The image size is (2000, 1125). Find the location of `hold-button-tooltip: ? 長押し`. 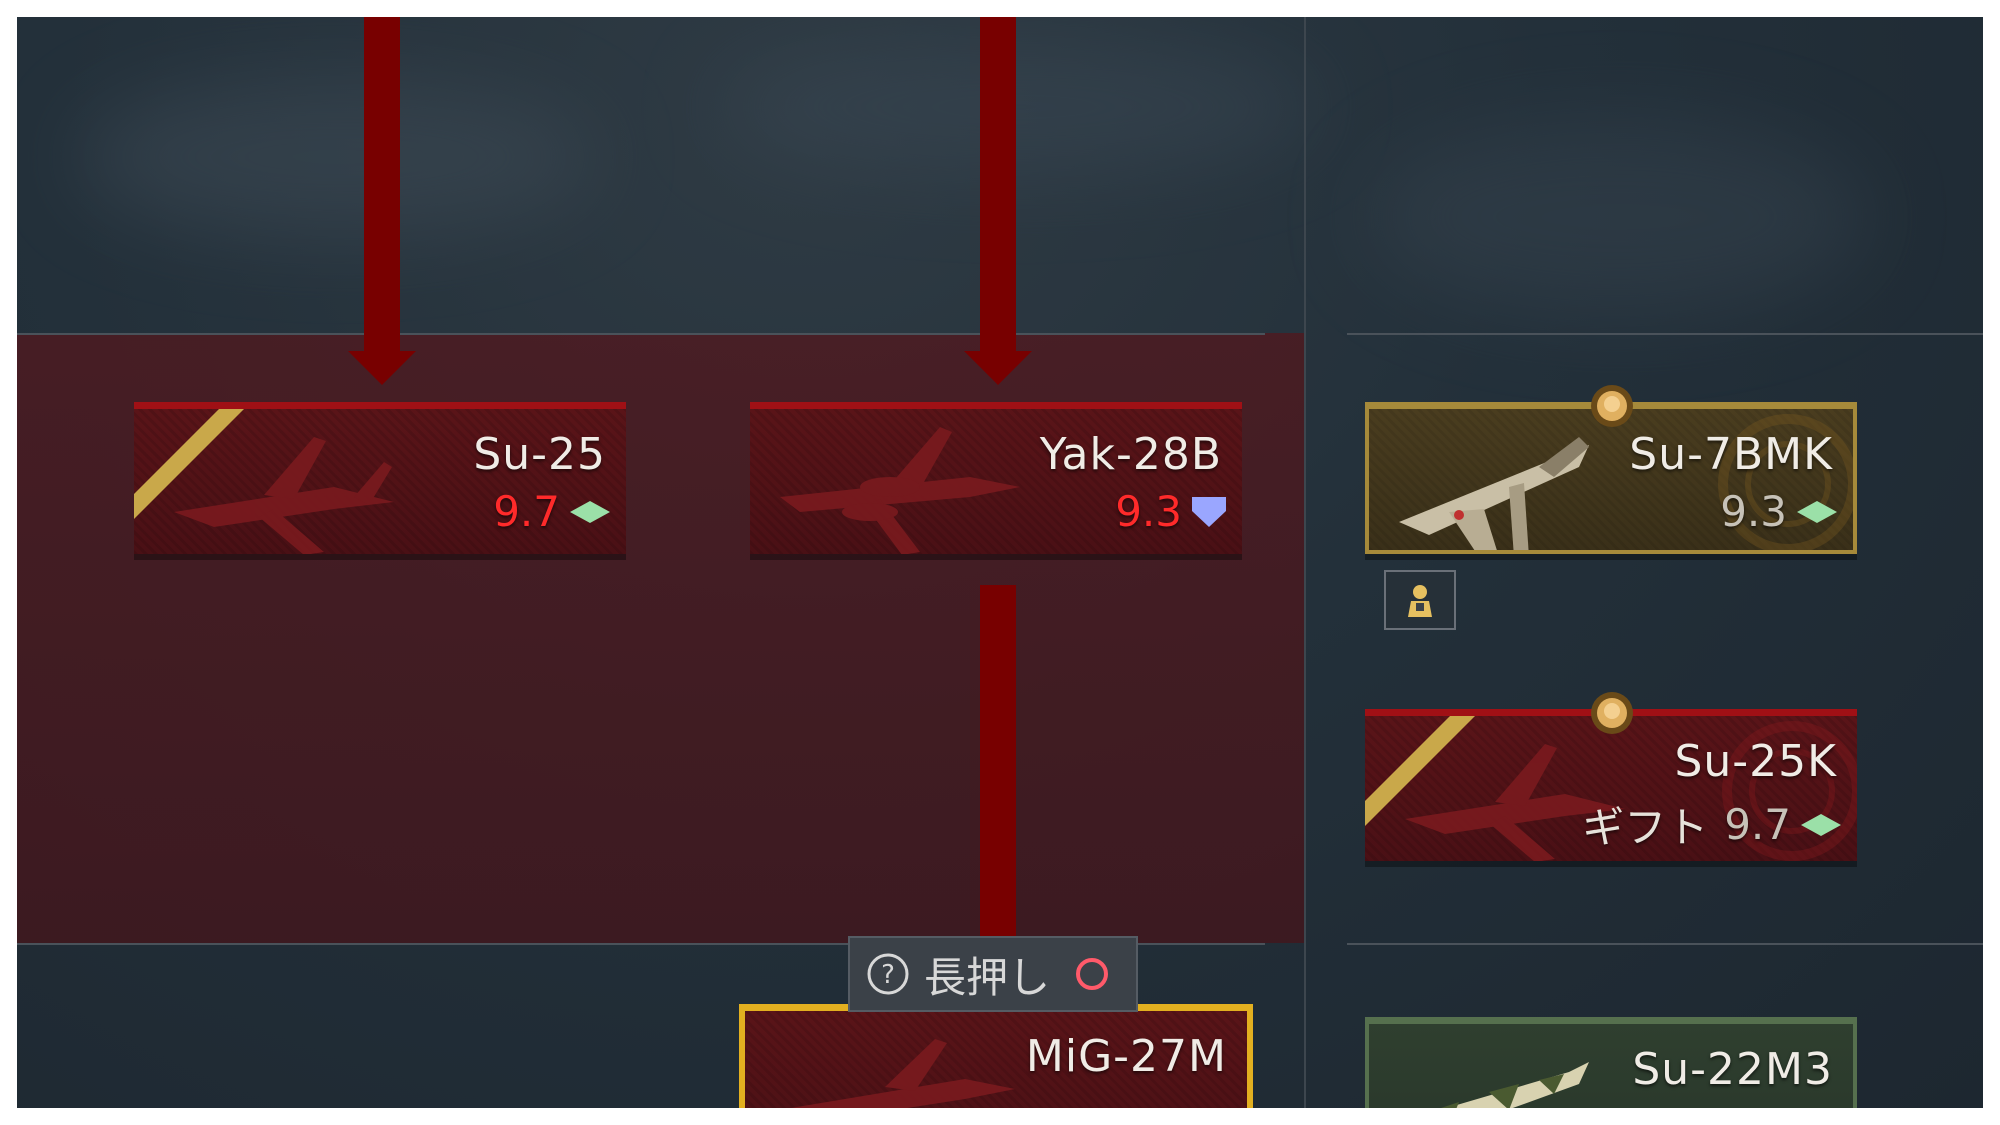

hold-button-tooltip: ? 長押し is located at coordinates (993, 974).